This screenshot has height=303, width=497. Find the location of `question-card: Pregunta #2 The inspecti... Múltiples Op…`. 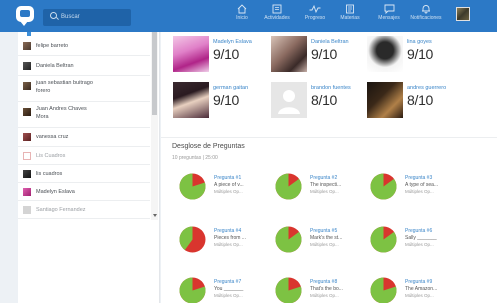

question-card: Pregunta #2 The inspecti... Múltiples Op… is located at coordinates (322, 191).